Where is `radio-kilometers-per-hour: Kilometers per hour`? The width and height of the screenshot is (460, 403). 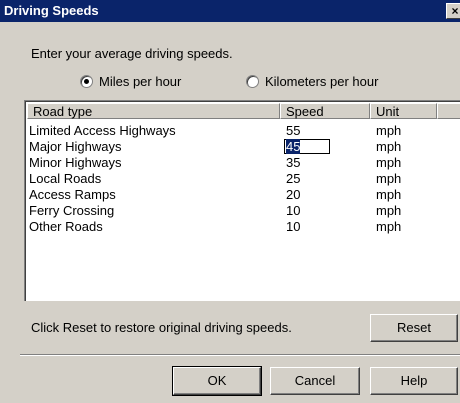
radio-kilometers-per-hour: Kilometers per hour is located at coordinates (312, 81).